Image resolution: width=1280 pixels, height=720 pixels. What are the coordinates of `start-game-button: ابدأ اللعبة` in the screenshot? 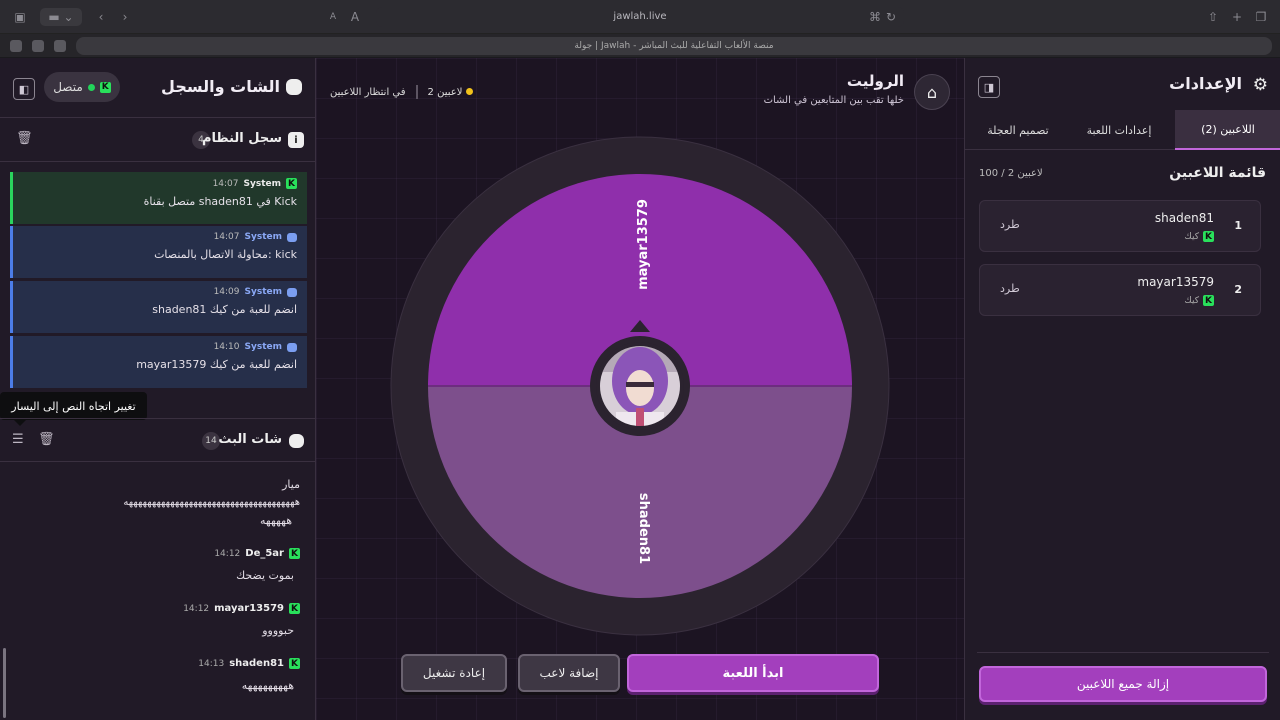 It's located at (753, 673).